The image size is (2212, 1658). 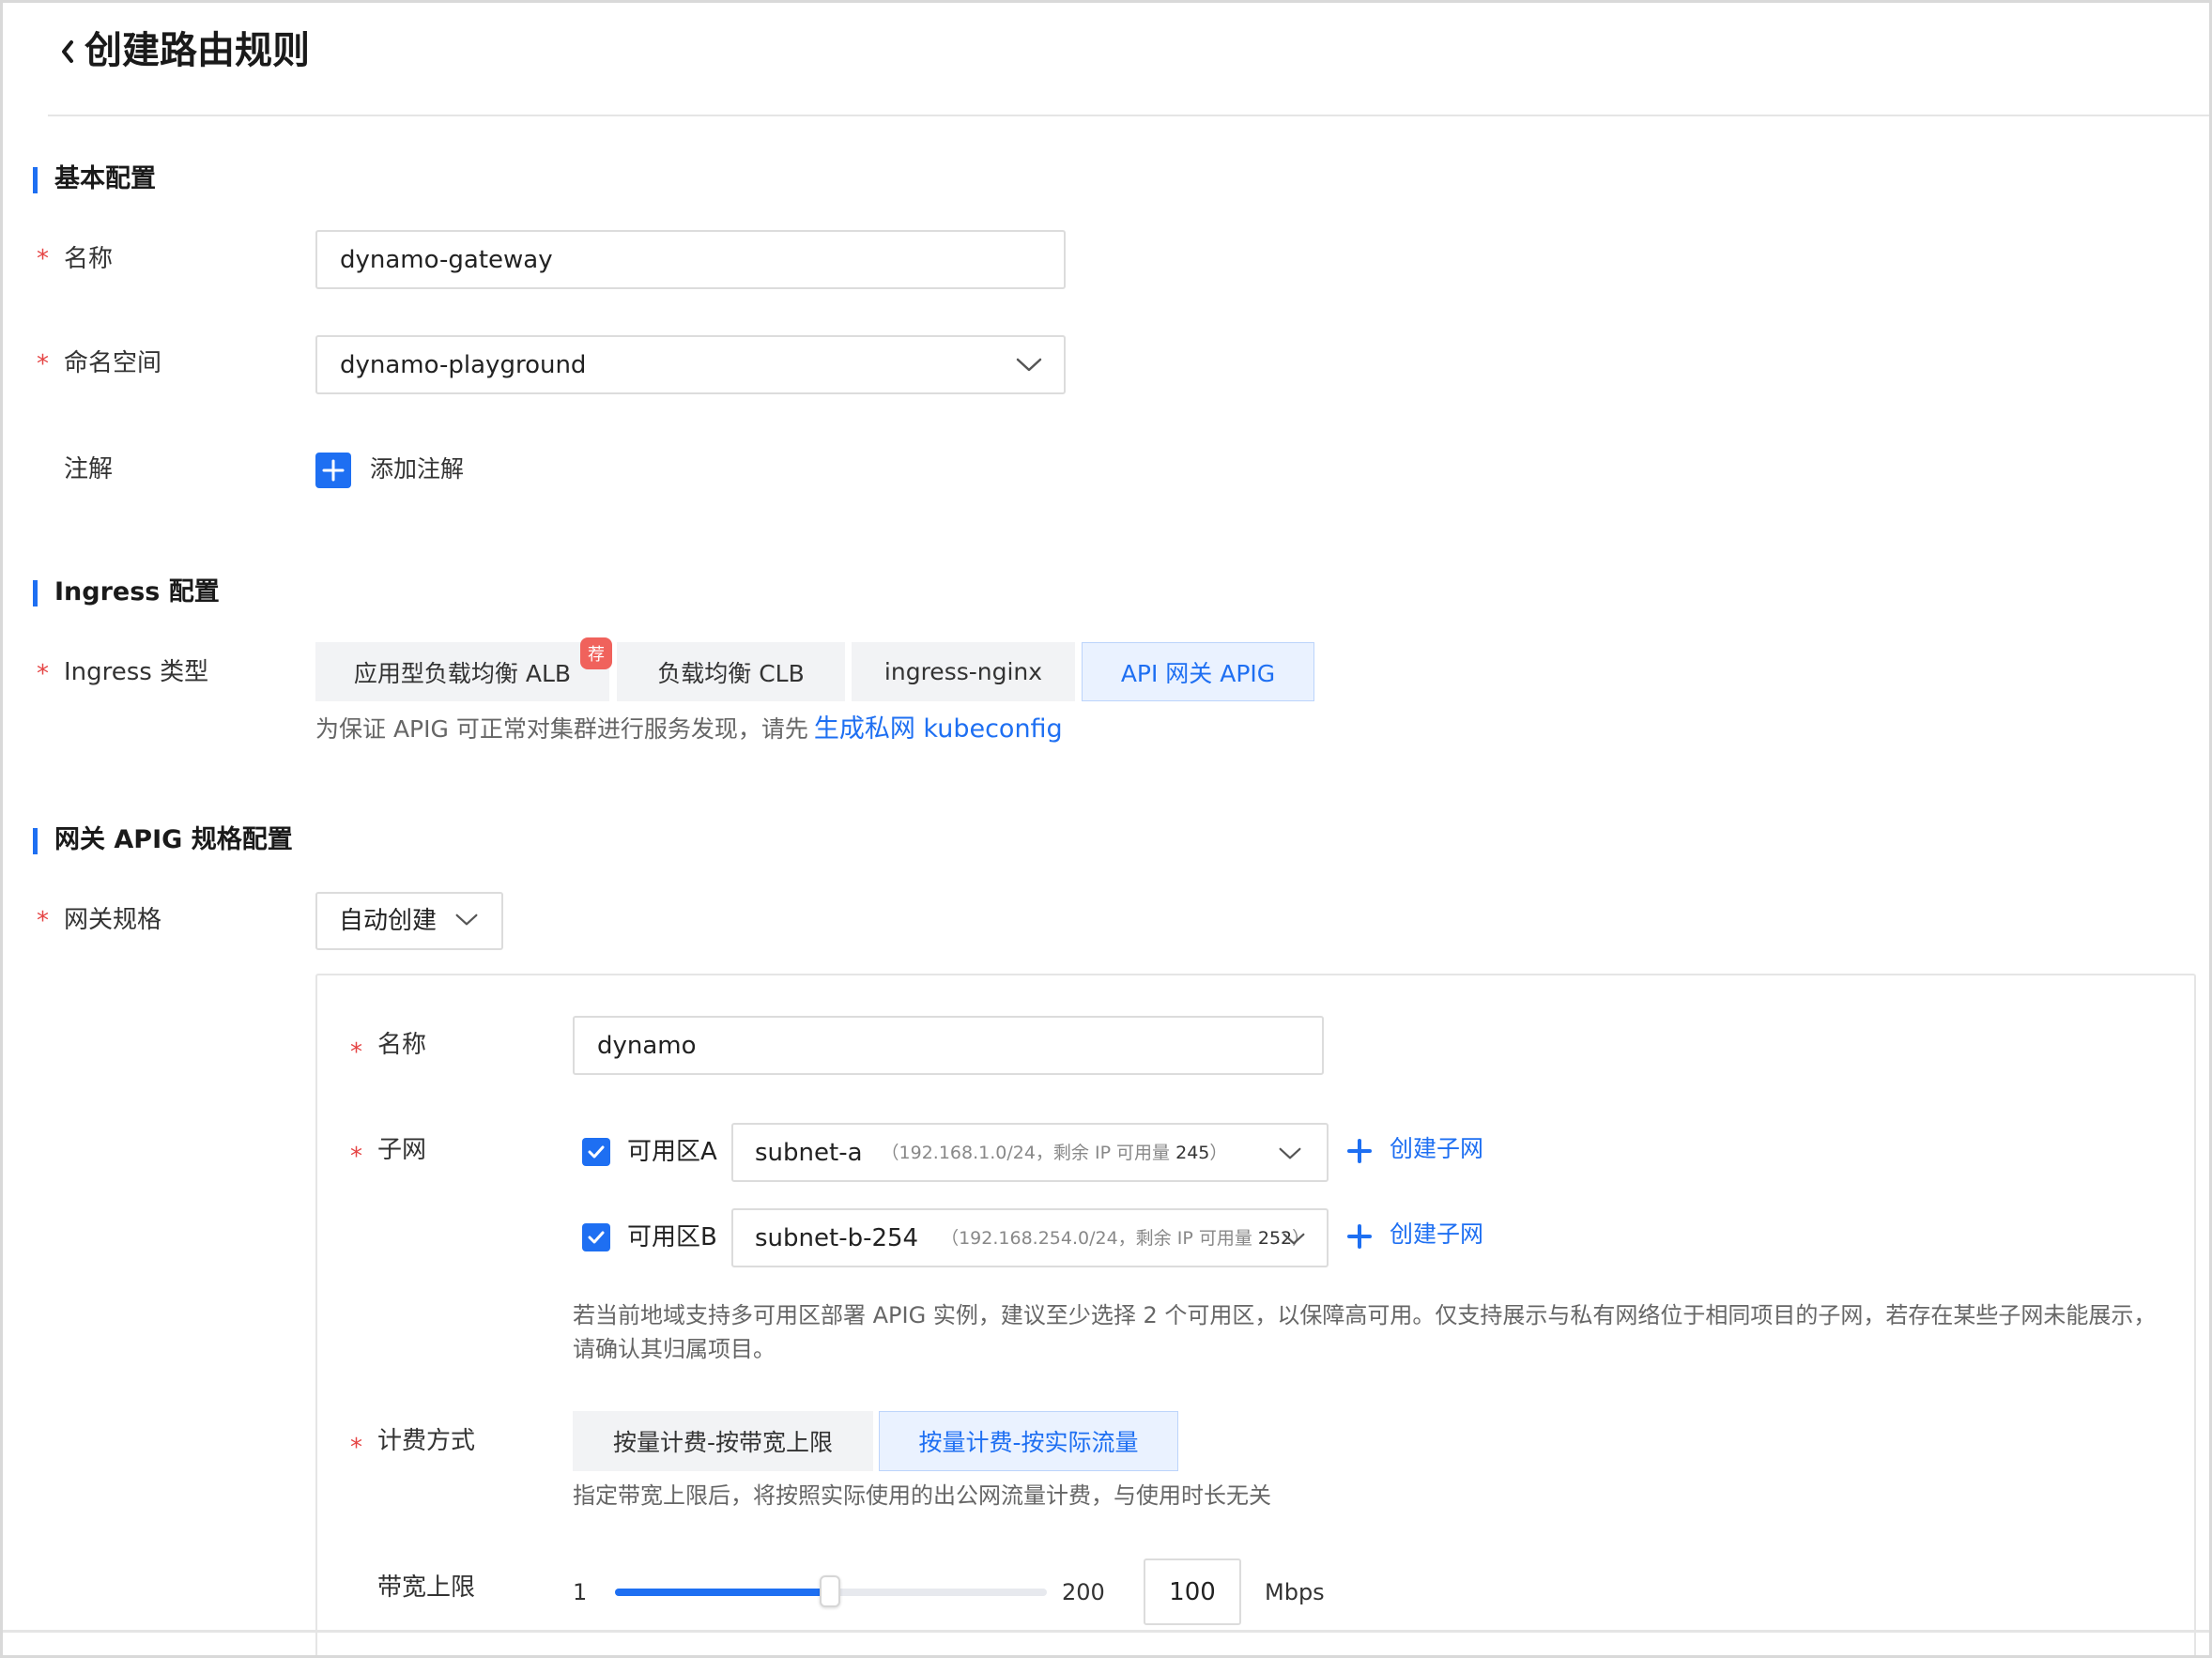 I want to click on name-label: 名称, so click(x=89, y=259).